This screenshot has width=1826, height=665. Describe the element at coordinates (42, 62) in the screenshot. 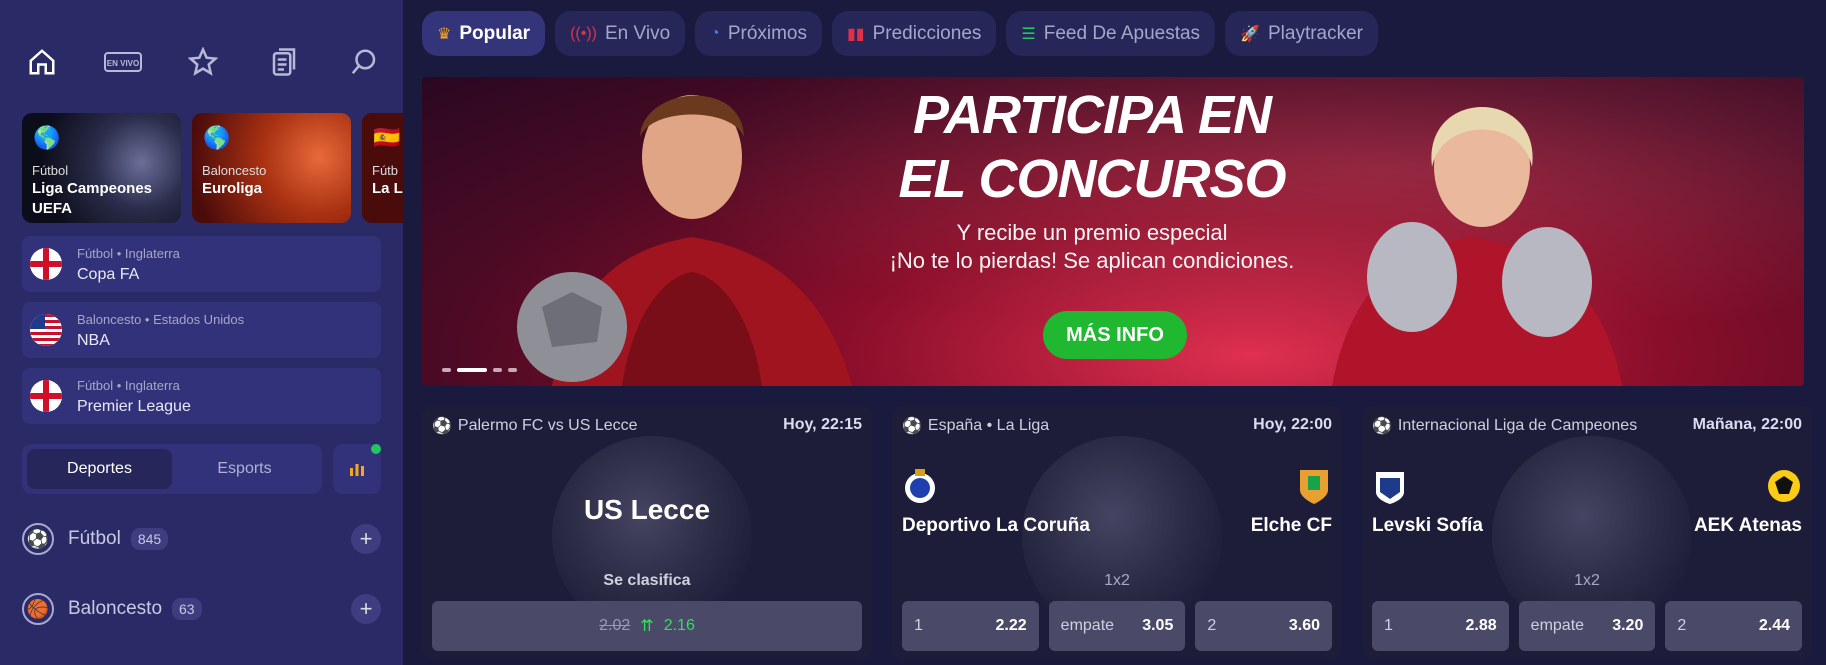

I see `home-icon` at that location.